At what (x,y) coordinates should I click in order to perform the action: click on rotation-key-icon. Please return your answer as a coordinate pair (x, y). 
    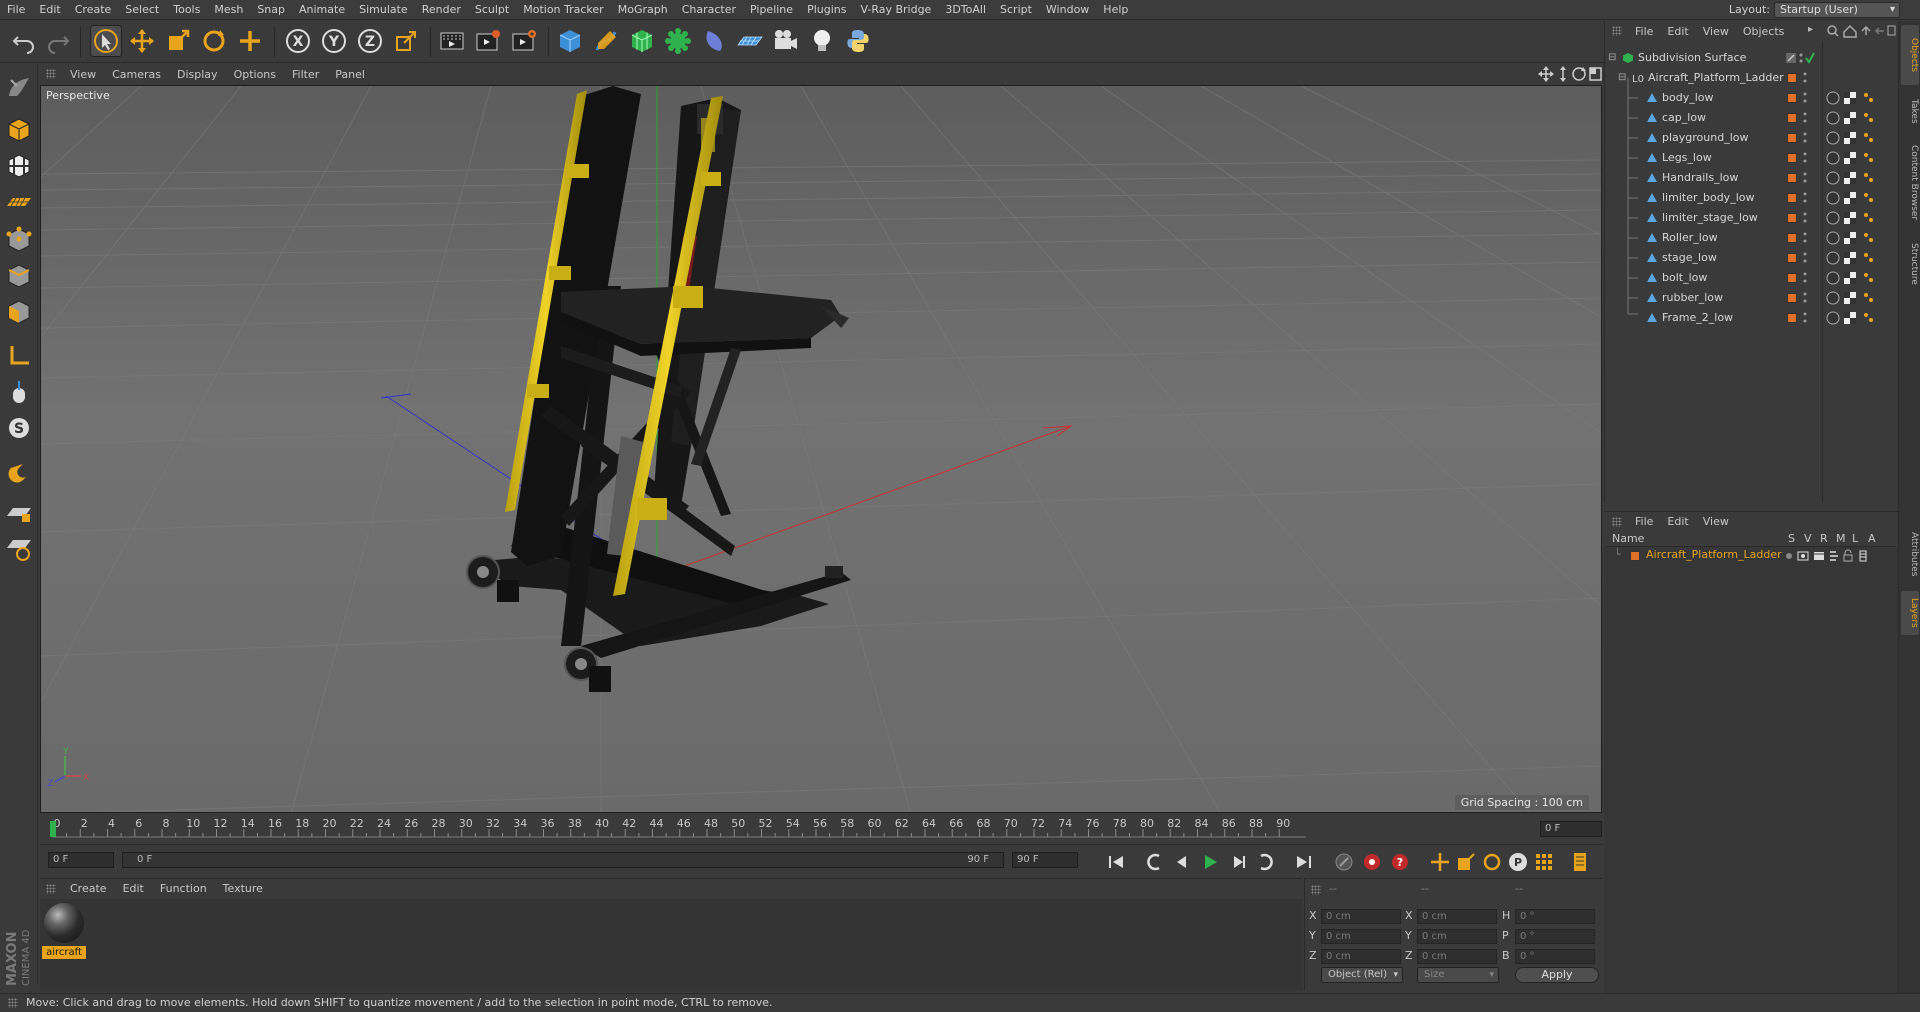
    Looking at the image, I should click on (1492, 862).